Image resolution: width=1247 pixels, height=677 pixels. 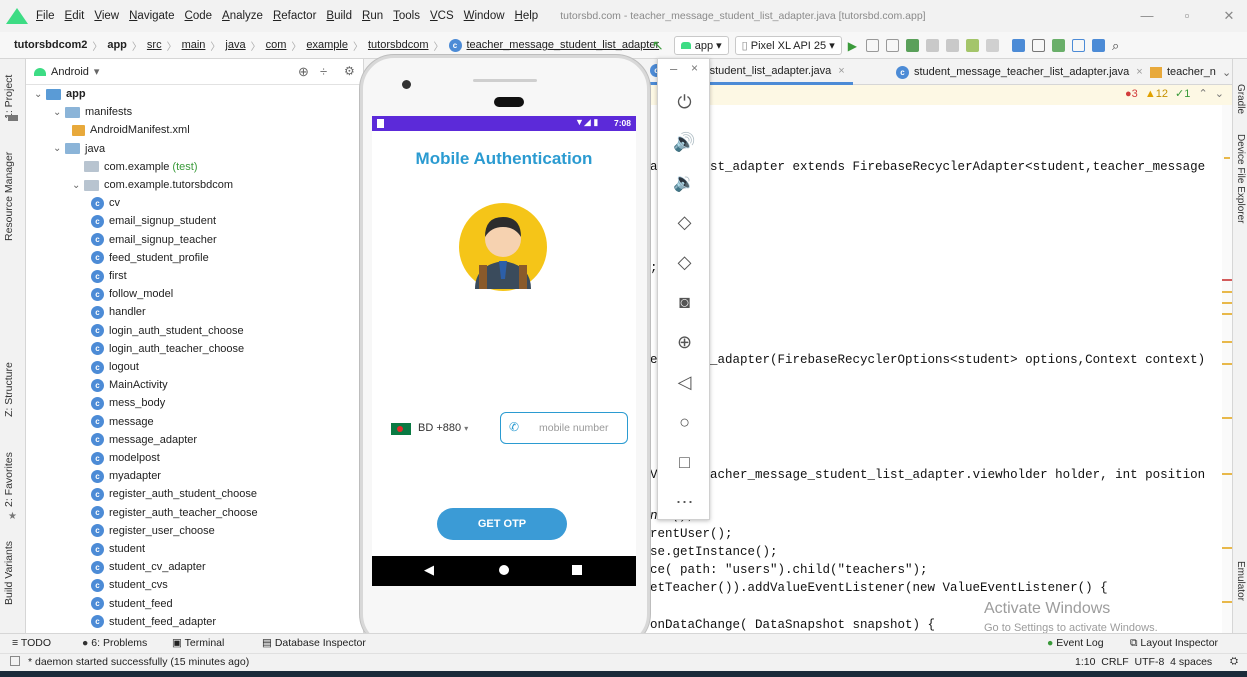 I want to click on menu-tools: Tools, so click(x=406, y=16).